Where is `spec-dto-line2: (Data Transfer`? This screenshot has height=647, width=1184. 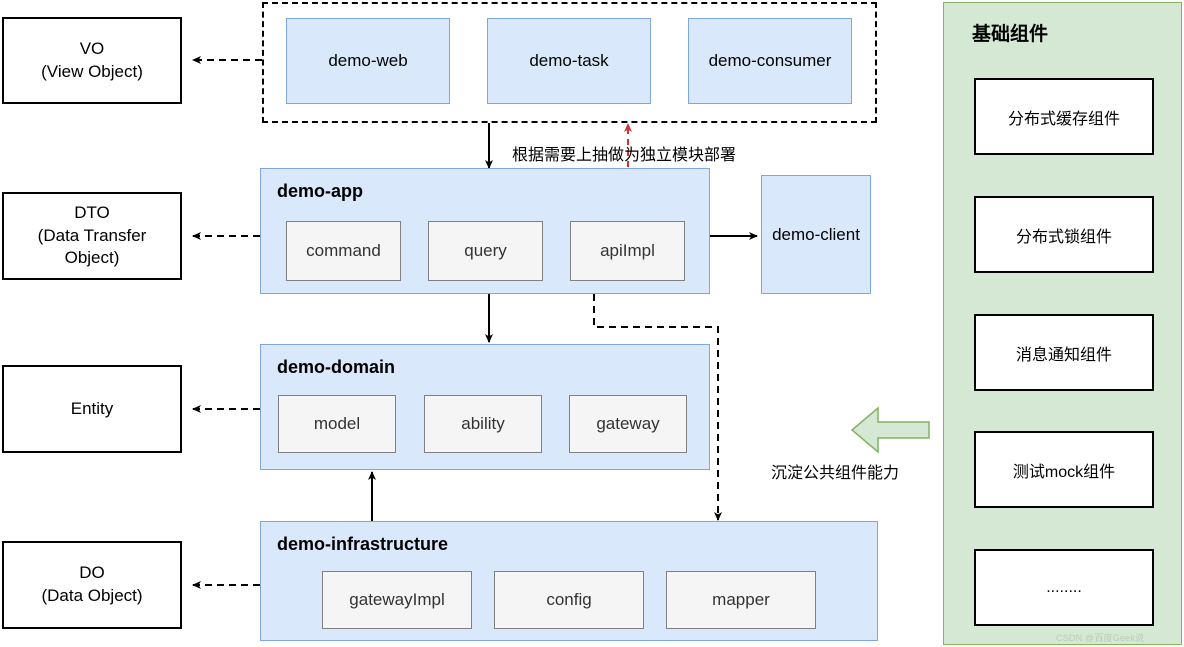 spec-dto-line2: (Data Transfer is located at coordinates (92, 235).